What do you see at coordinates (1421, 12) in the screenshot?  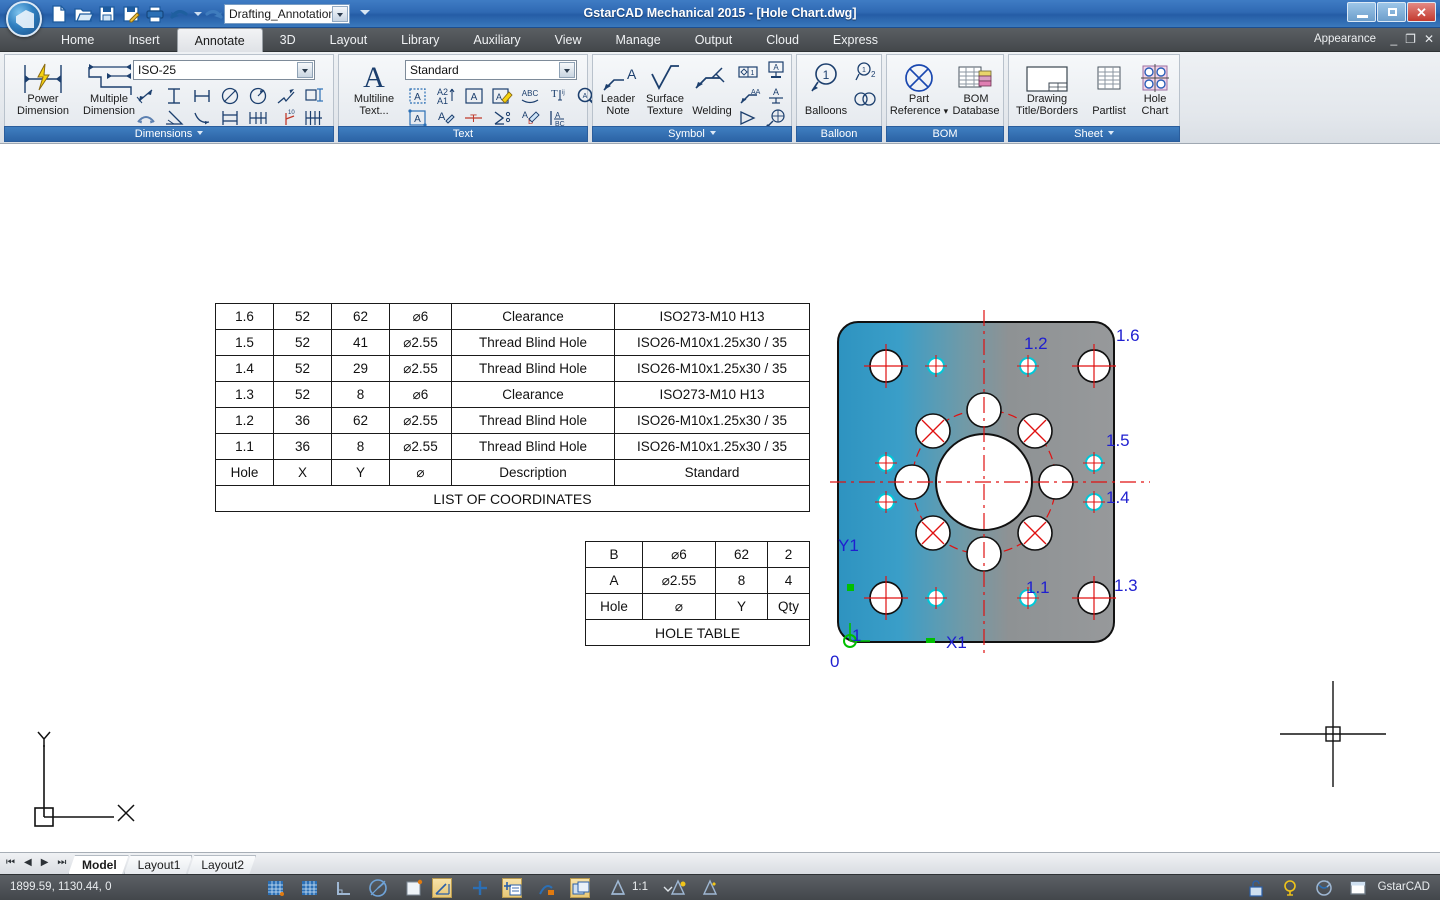 I see `close-button: ✕` at bounding box center [1421, 12].